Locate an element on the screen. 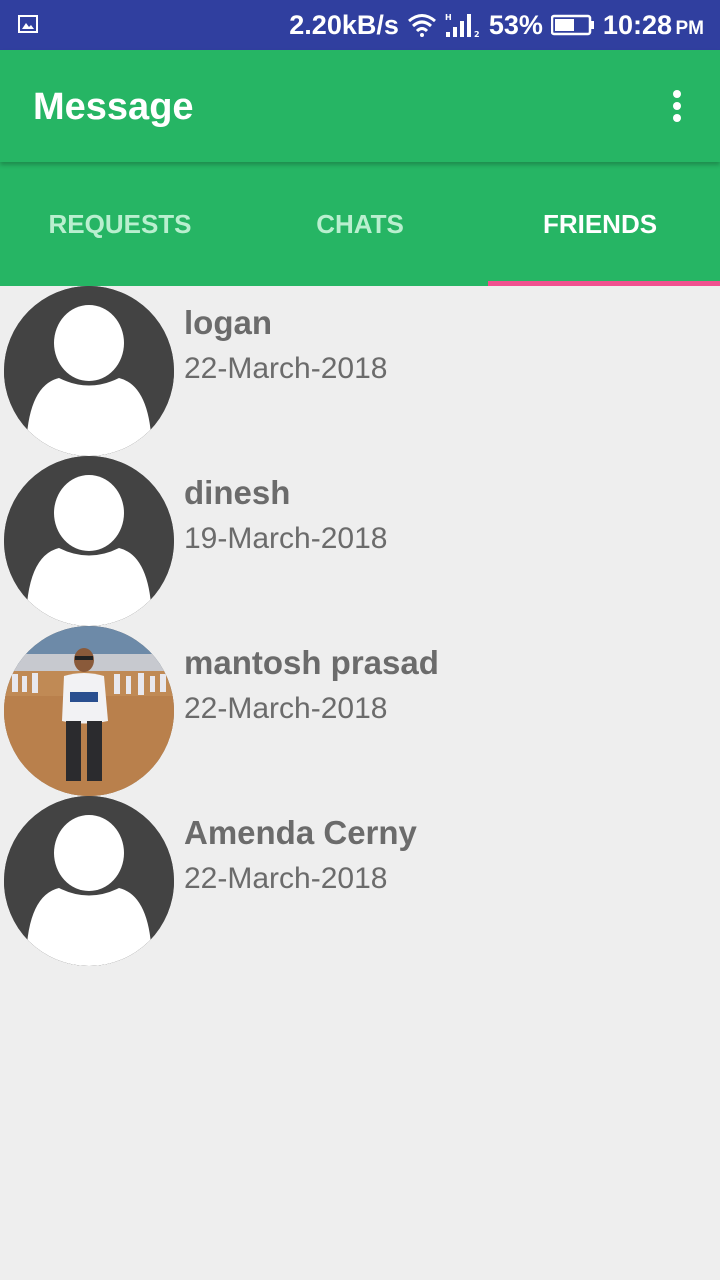  tab-chats: CHATS is located at coordinates (360, 224).